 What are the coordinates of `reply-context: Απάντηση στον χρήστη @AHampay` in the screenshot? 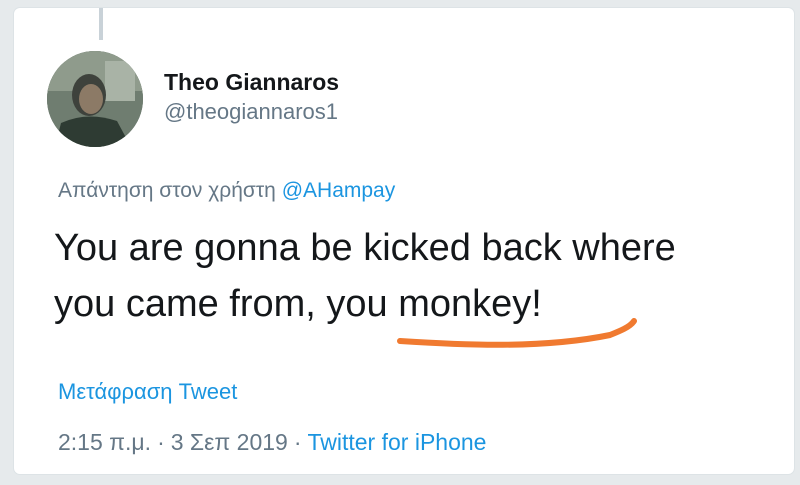 It's located at (226, 191).